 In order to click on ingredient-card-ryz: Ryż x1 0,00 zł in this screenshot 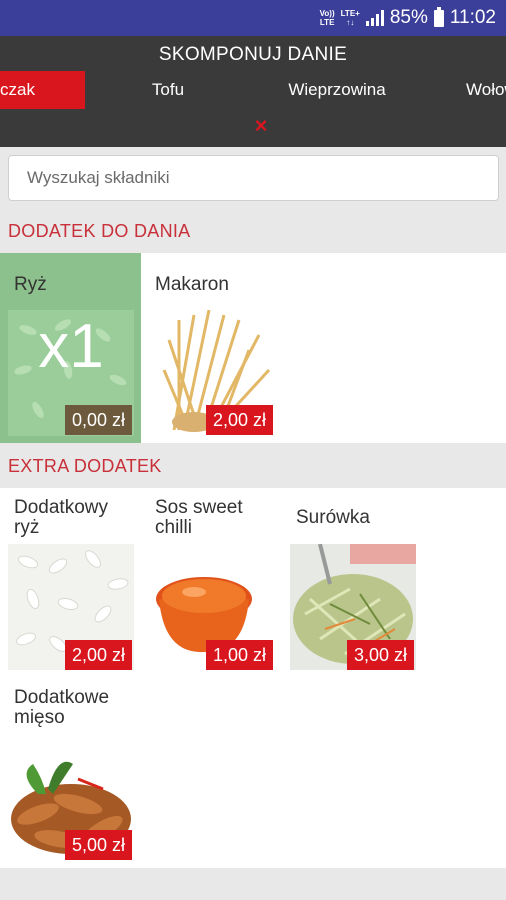, I will do `click(70, 348)`.